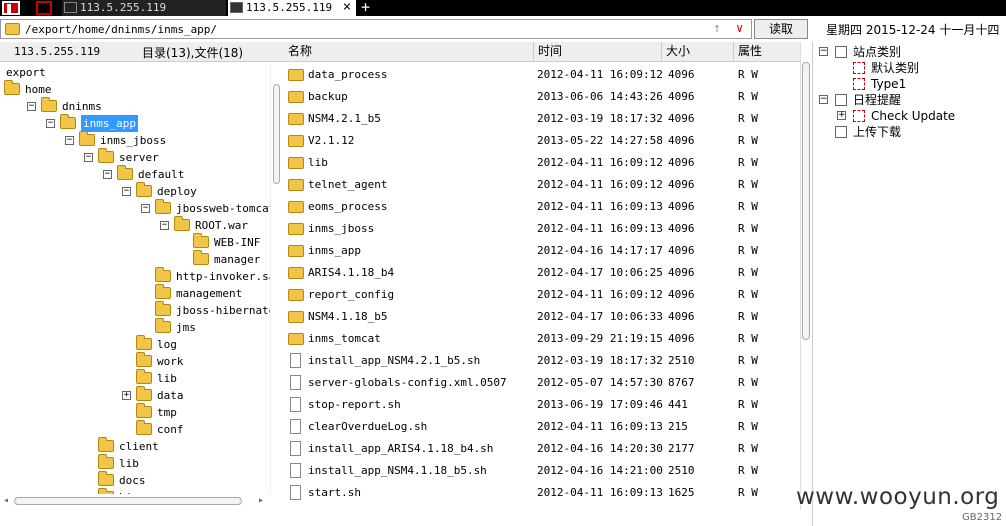  What do you see at coordinates (376, 29) in the screenshot?
I see `path-input: /export/home/dninms/inms_app/ ↑ ∨` at bounding box center [376, 29].